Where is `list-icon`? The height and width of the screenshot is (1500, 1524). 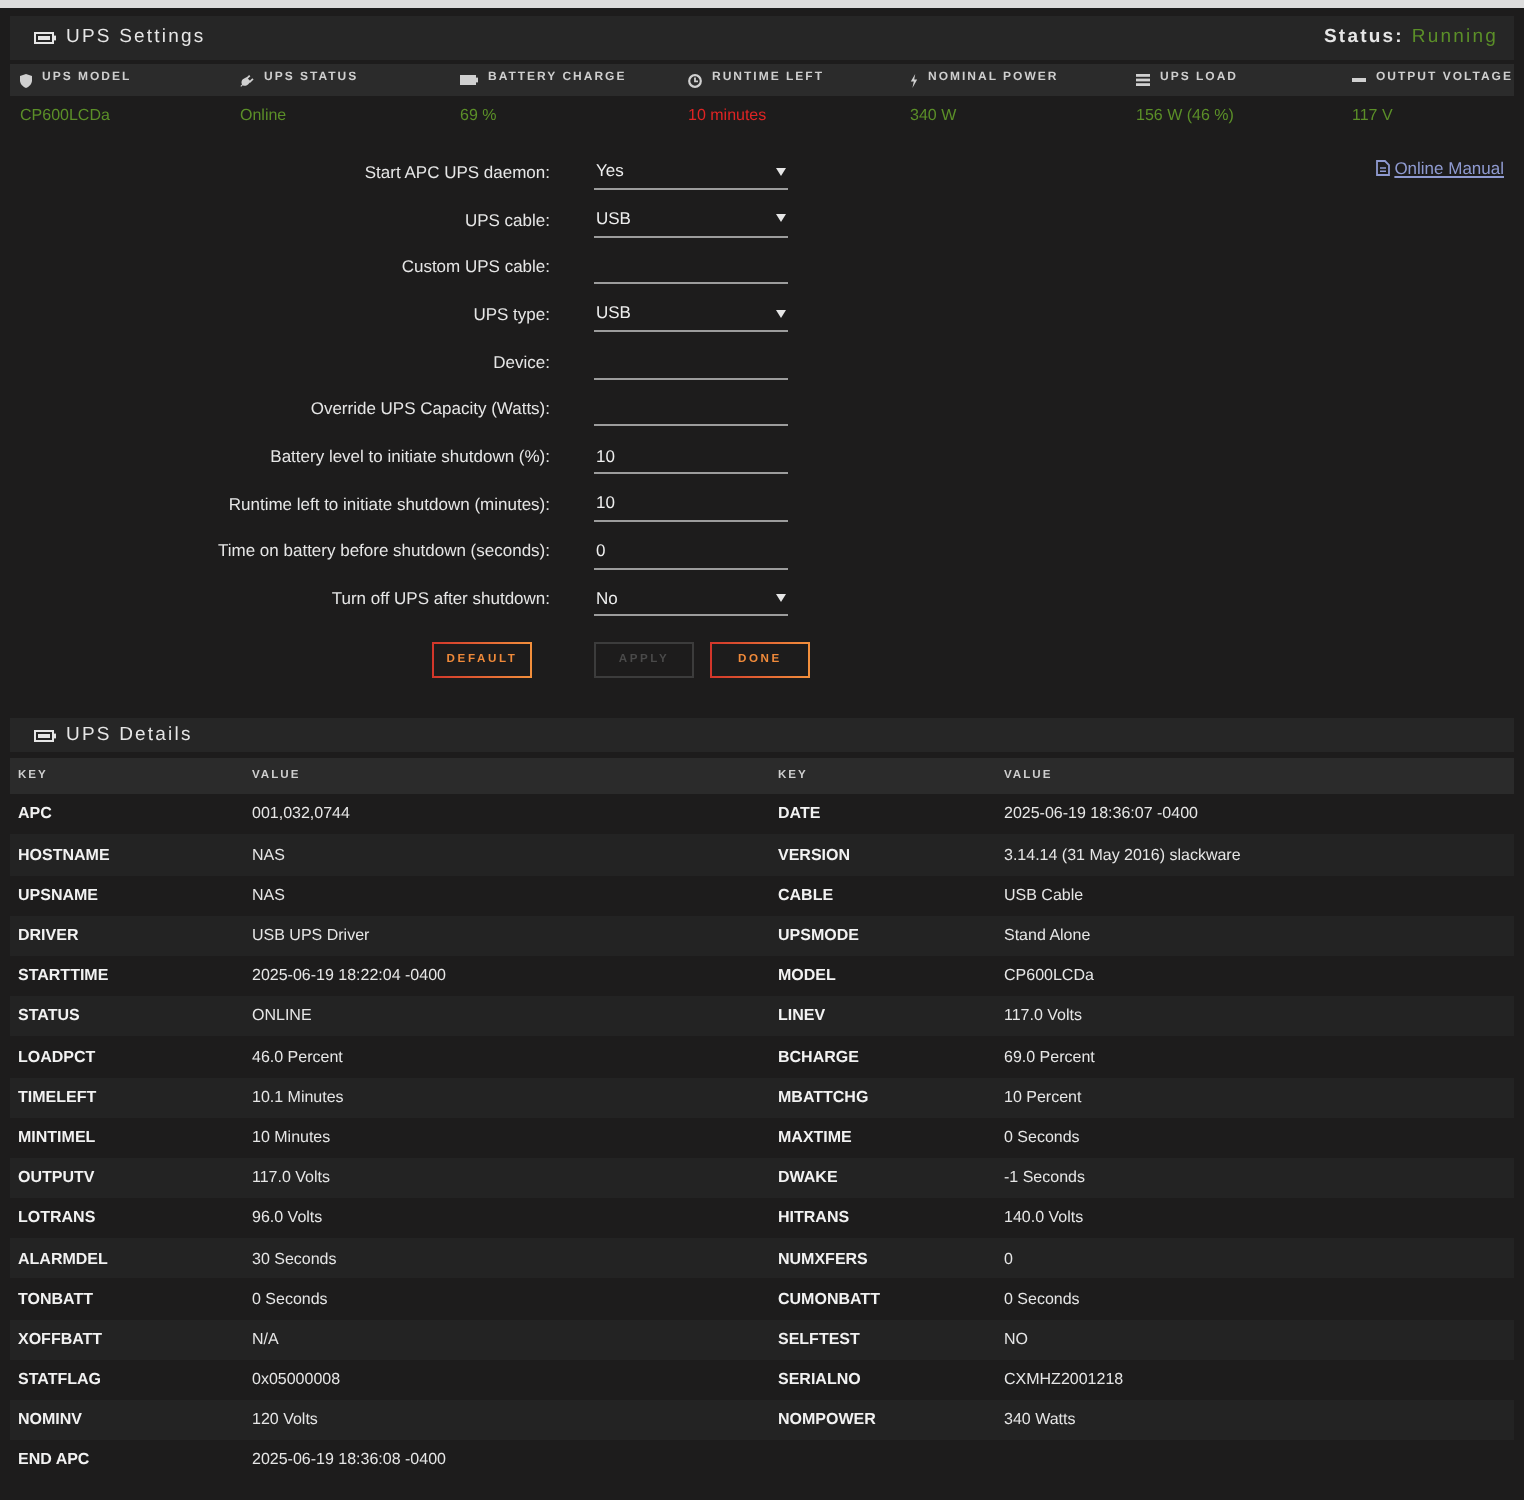 list-icon is located at coordinates (1143, 80).